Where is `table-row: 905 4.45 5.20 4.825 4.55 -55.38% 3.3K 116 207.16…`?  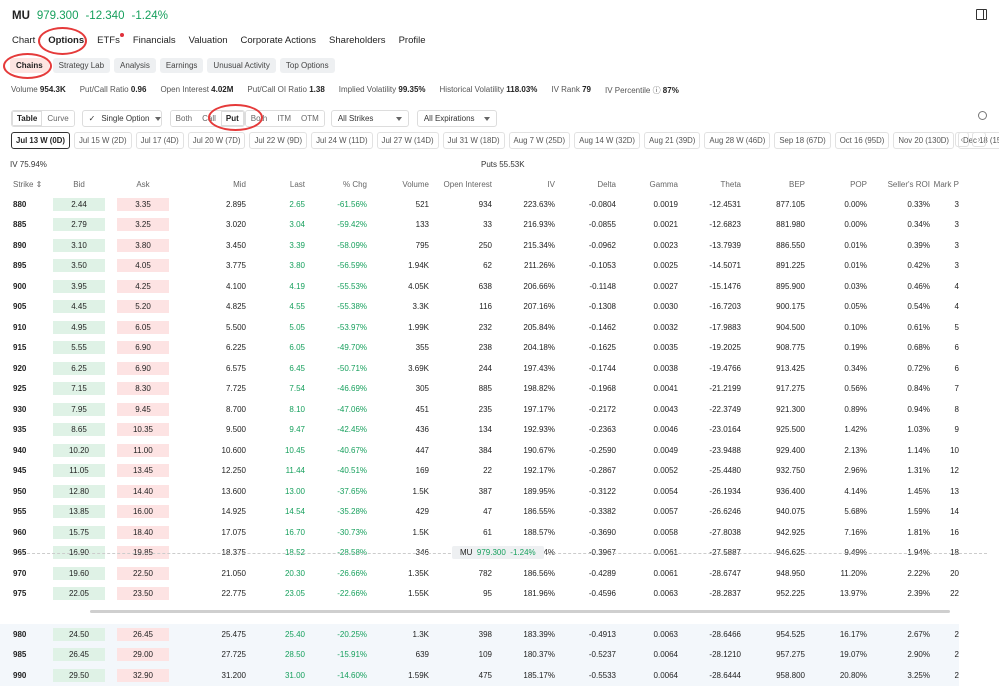
table-row: 905 4.45 5.20 4.825 4.55 -55.38% 3.3K 116 207.16… is located at coordinates (479, 307).